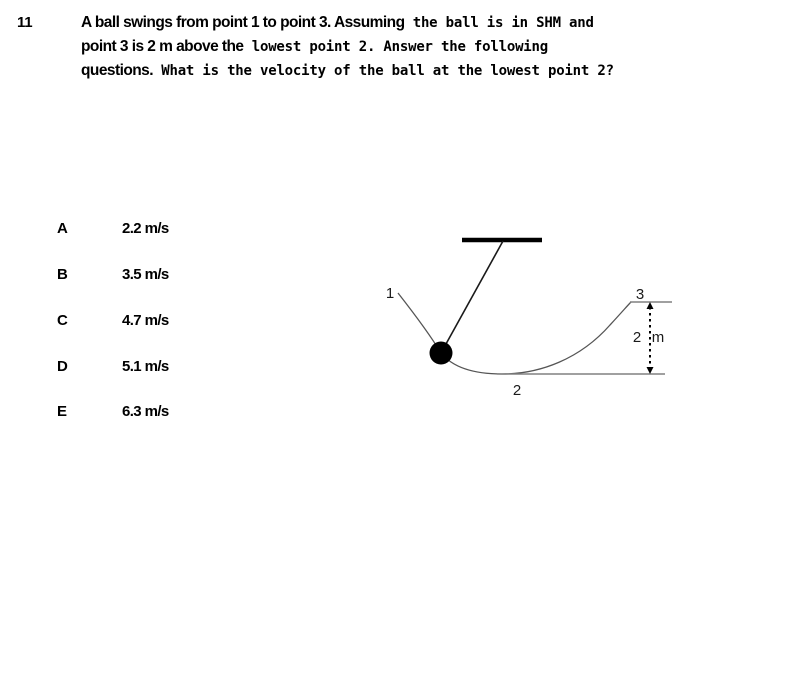 The height and width of the screenshot is (680, 800). Describe the element at coordinates (117, 70) in the screenshot. I see `question-text-run: questions.` at that location.